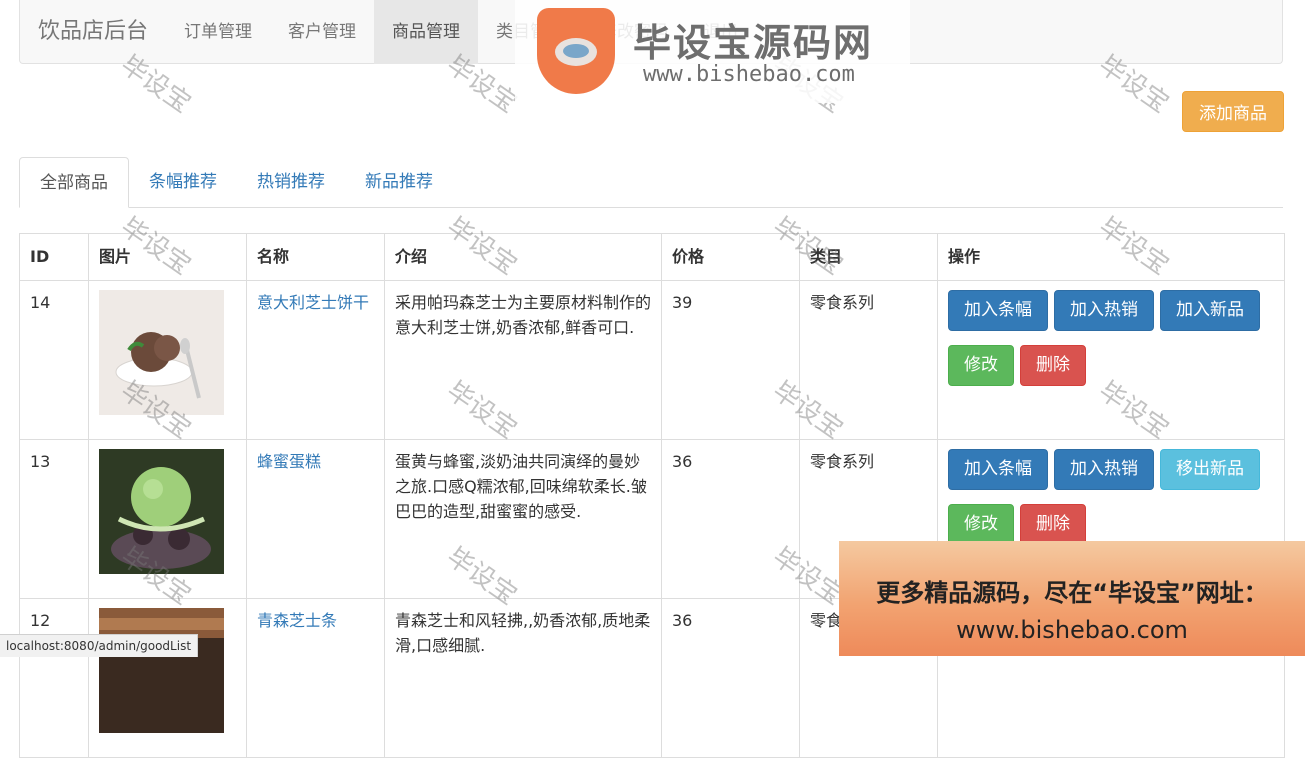 The height and width of the screenshot is (758, 1305). Describe the element at coordinates (99, 645) in the screenshot. I see `status-bar-link-preview: localhost:8080/admin/goodList` at that location.